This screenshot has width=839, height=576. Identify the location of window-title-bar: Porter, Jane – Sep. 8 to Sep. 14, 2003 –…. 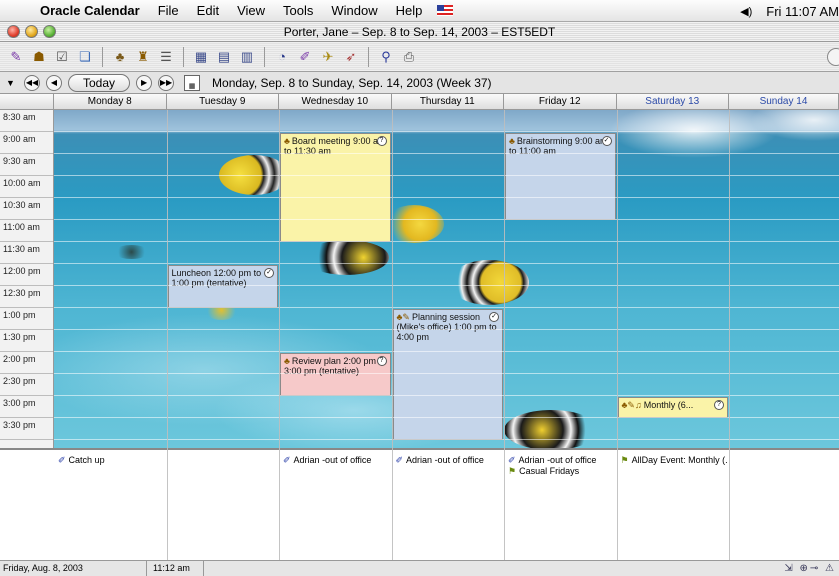
(419, 32).